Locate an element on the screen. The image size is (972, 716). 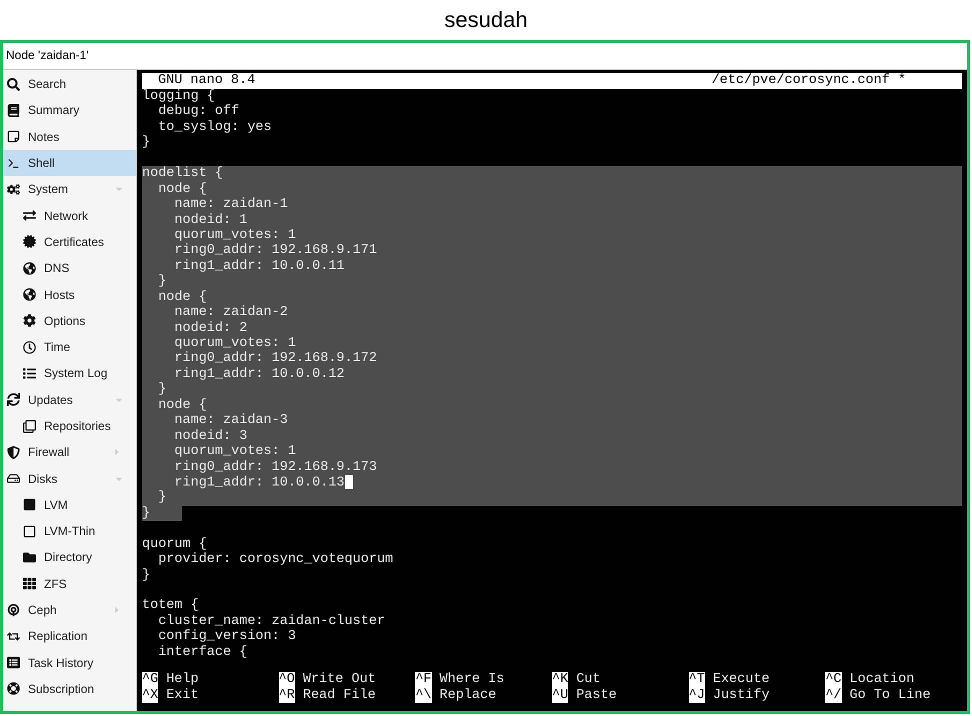
sidebar-item: Firewall is located at coordinates (69, 452).